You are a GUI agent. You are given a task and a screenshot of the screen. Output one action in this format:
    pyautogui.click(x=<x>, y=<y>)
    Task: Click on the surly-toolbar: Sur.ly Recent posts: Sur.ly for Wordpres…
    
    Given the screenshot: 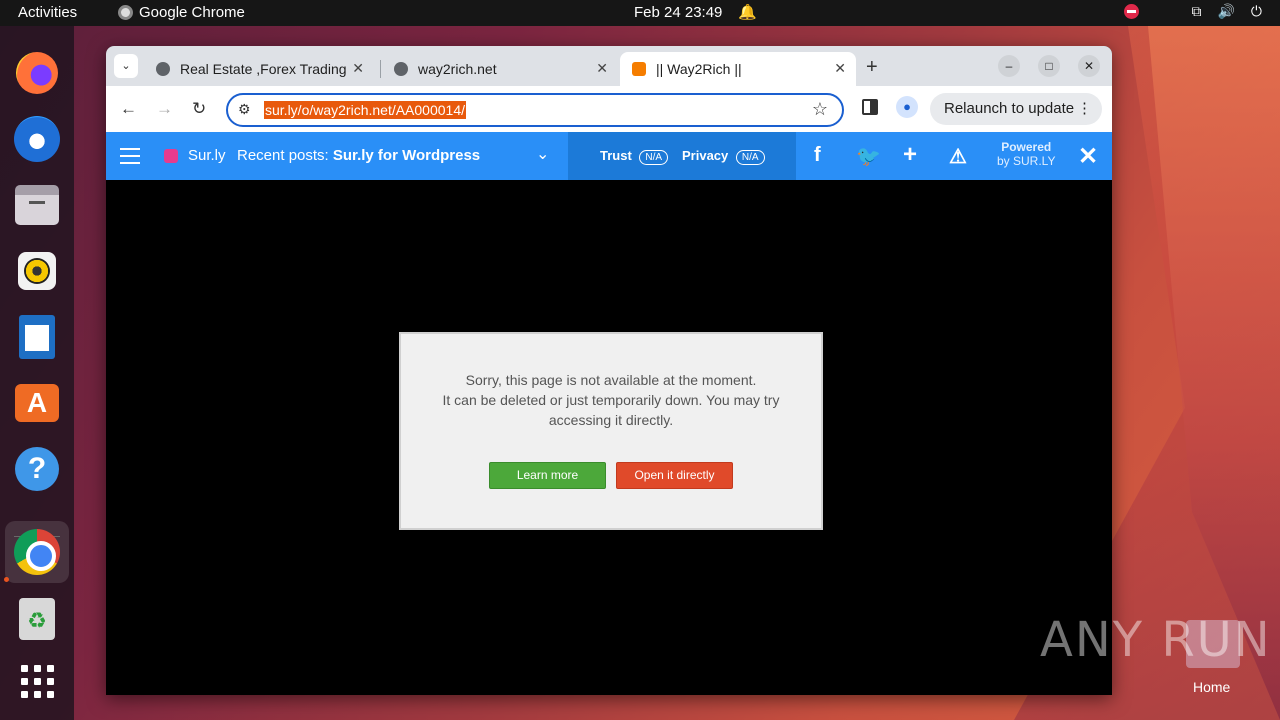 What is the action you would take?
    pyautogui.click(x=609, y=156)
    